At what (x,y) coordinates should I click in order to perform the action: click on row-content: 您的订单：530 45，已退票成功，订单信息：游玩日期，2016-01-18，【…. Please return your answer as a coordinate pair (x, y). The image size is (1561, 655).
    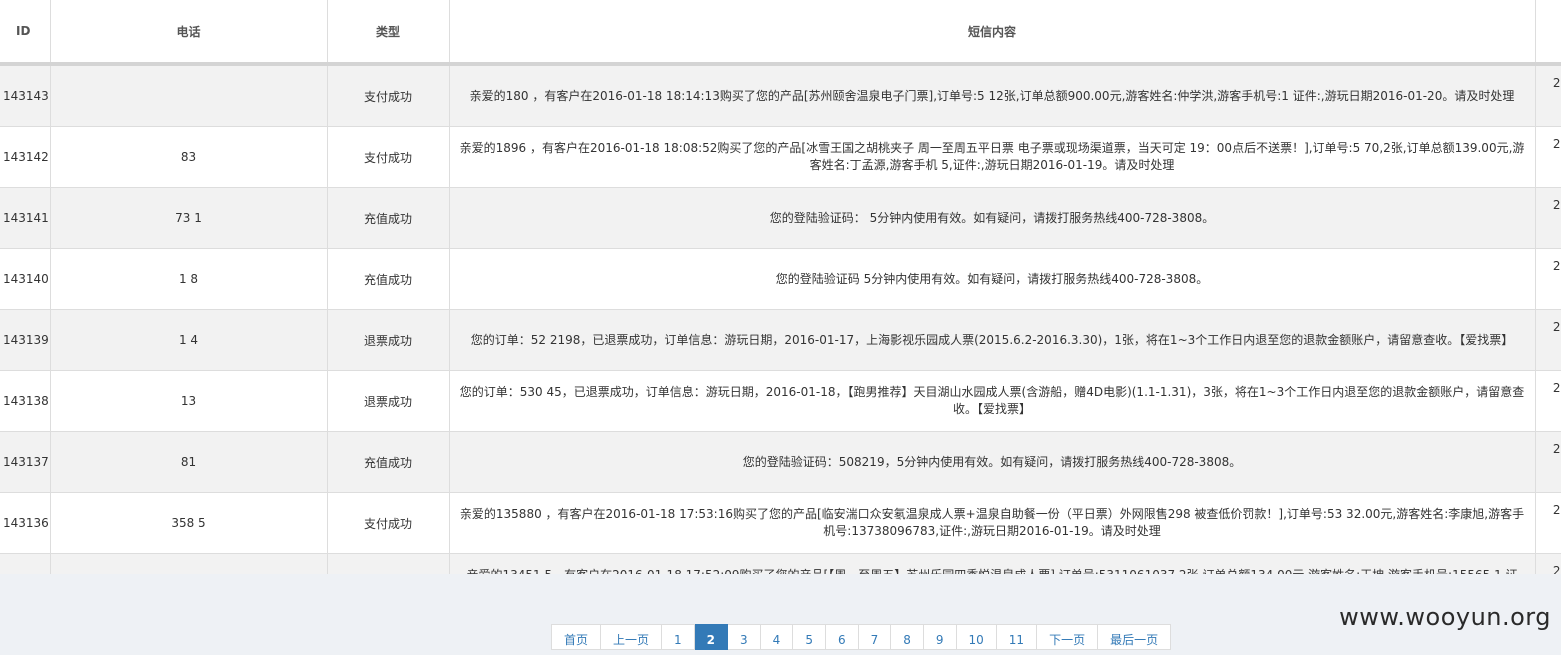
    Looking at the image, I should click on (992, 401).